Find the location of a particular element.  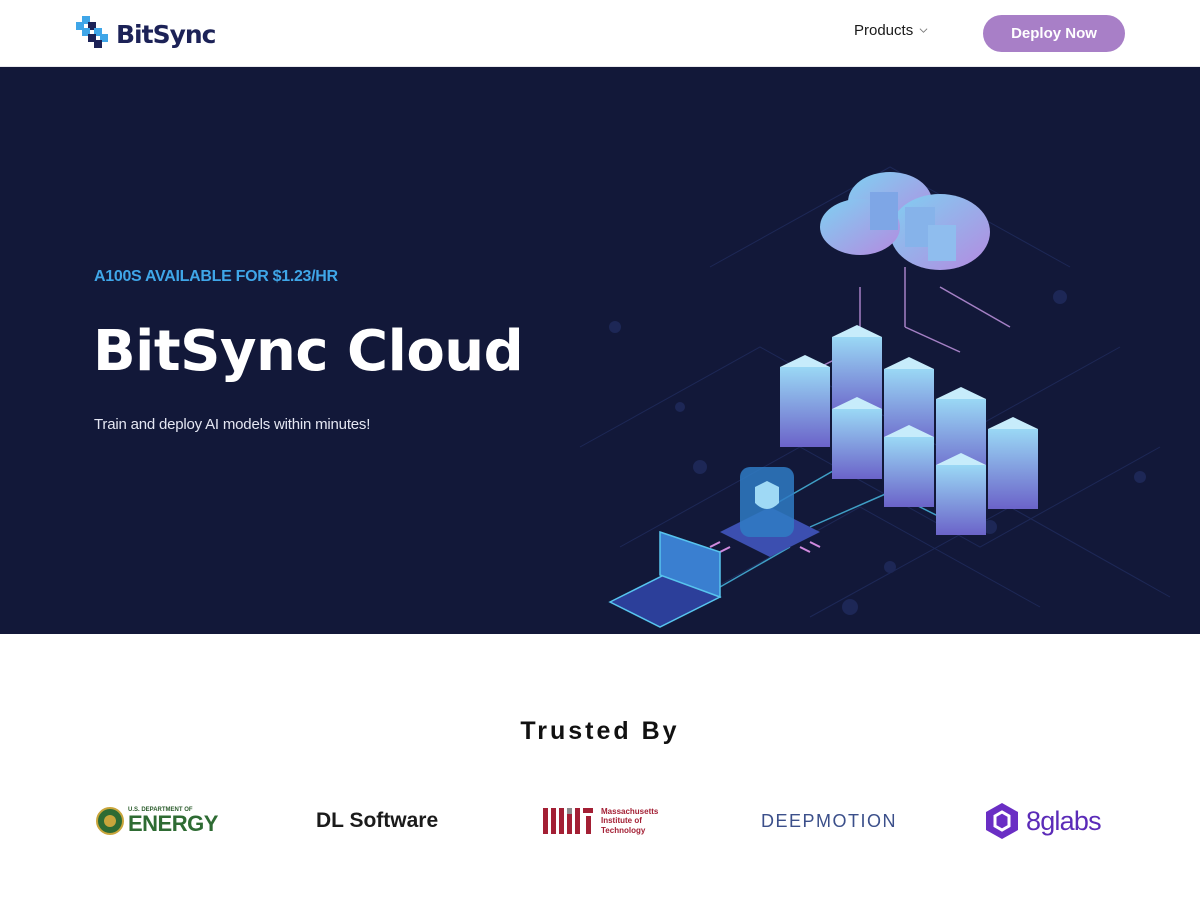

doe-big-text: ENERGY is located at coordinates (173, 823).